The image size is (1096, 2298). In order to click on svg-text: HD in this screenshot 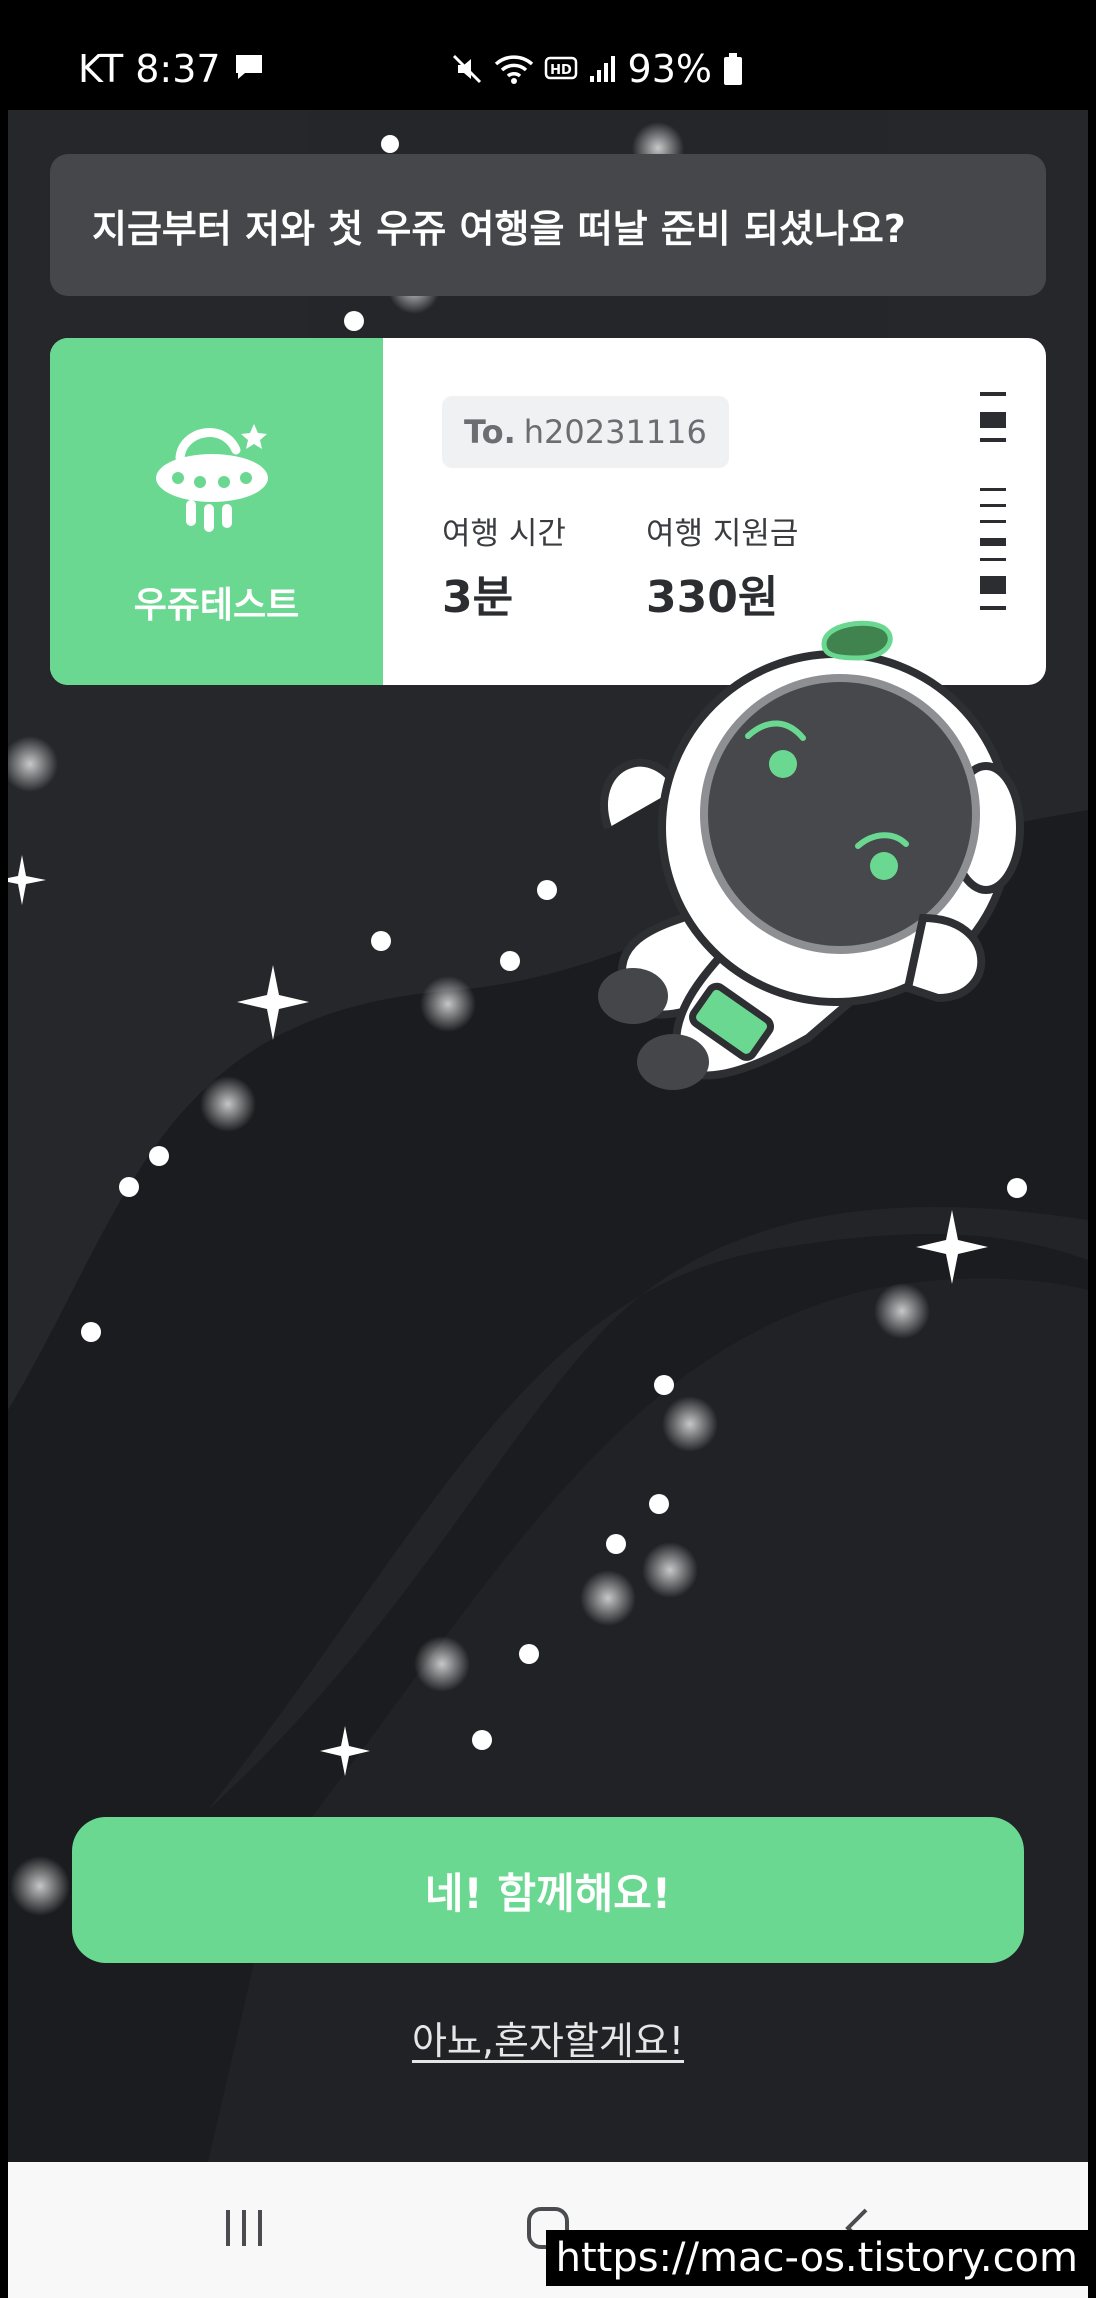, I will do `click(561, 70)`.